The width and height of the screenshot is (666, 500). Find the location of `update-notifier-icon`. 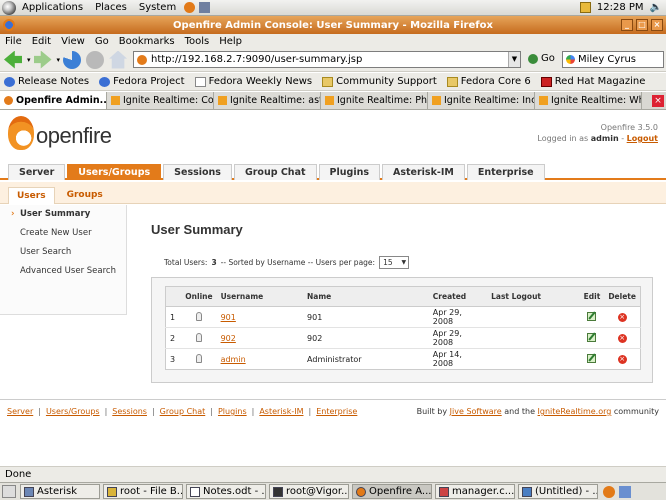

update-notifier-icon is located at coordinates (585, 7).